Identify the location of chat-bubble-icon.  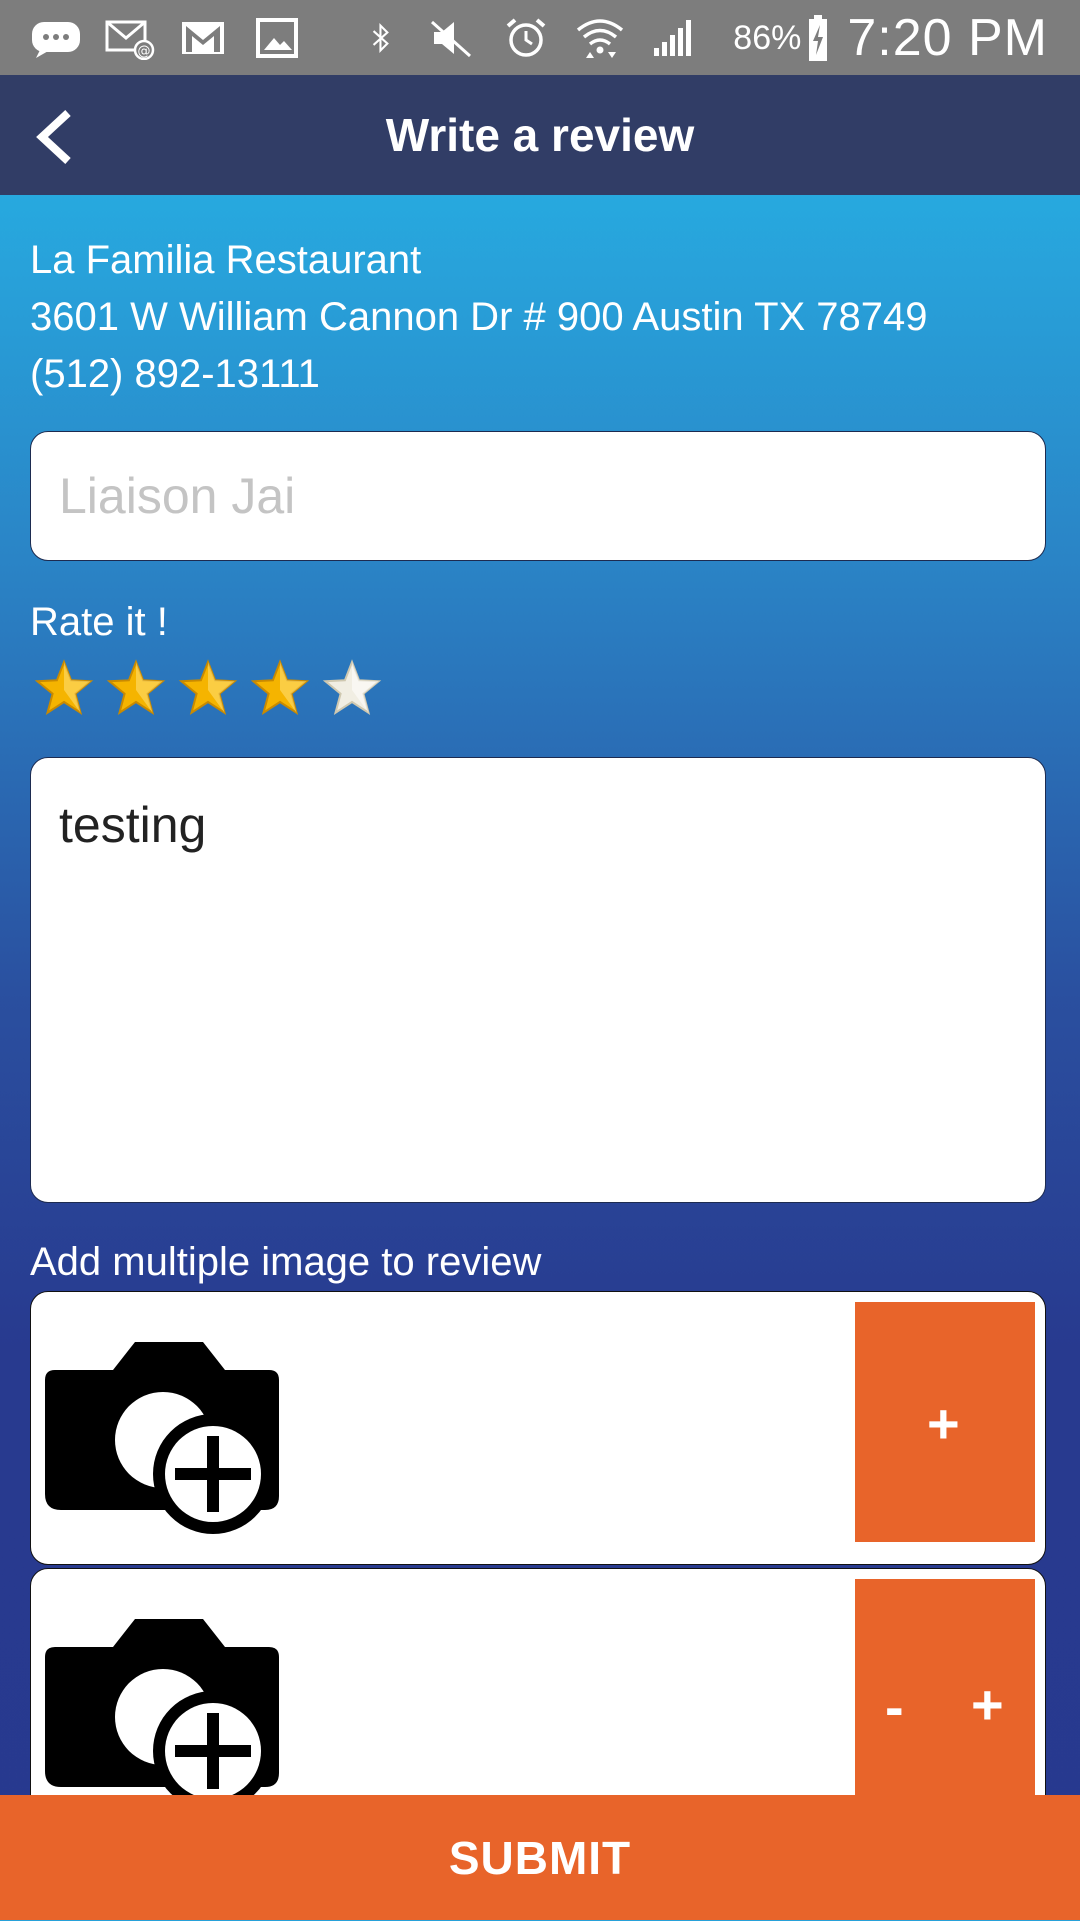
(56, 40).